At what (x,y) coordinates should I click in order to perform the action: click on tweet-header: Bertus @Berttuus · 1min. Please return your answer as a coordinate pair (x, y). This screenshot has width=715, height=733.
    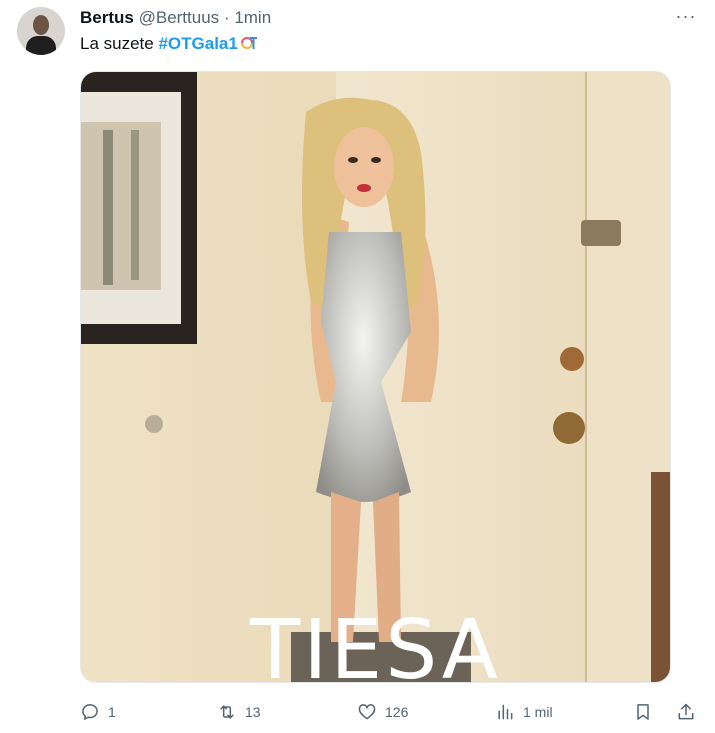
    Looking at the image, I should click on (175, 18).